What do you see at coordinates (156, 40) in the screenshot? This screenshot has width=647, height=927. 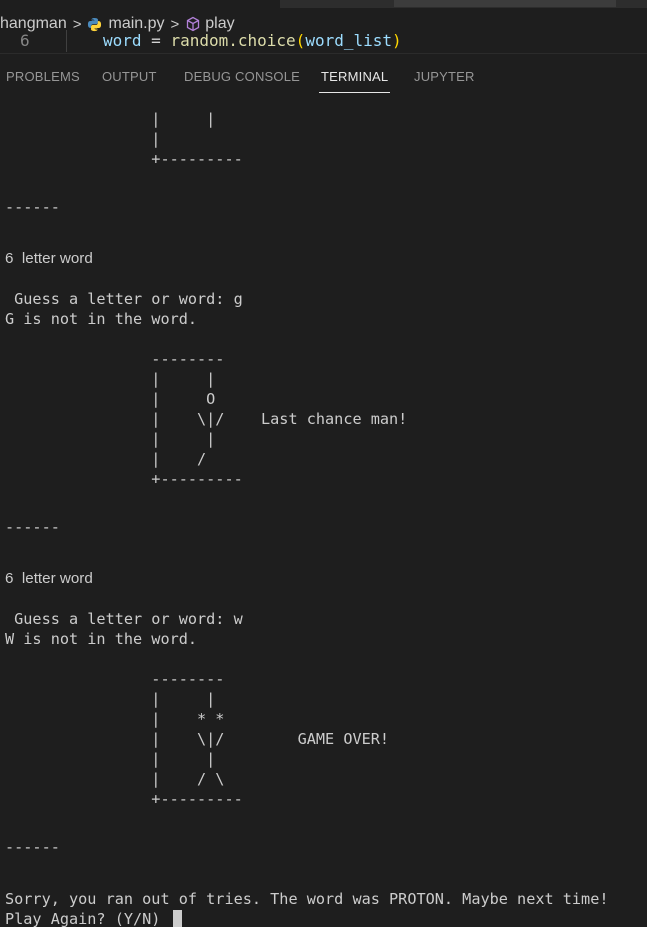 I see `code-token-op: =` at bounding box center [156, 40].